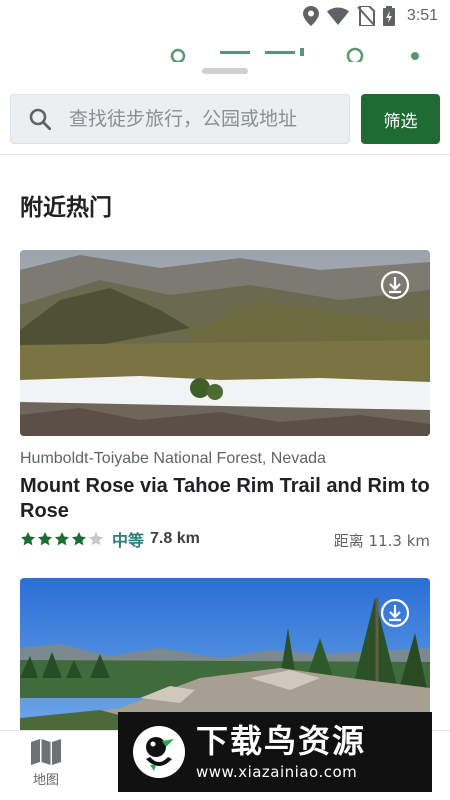  Describe the element at coordinates (128, 540) in the screenshot. I see `trail-difficulty: 中等` at that location.